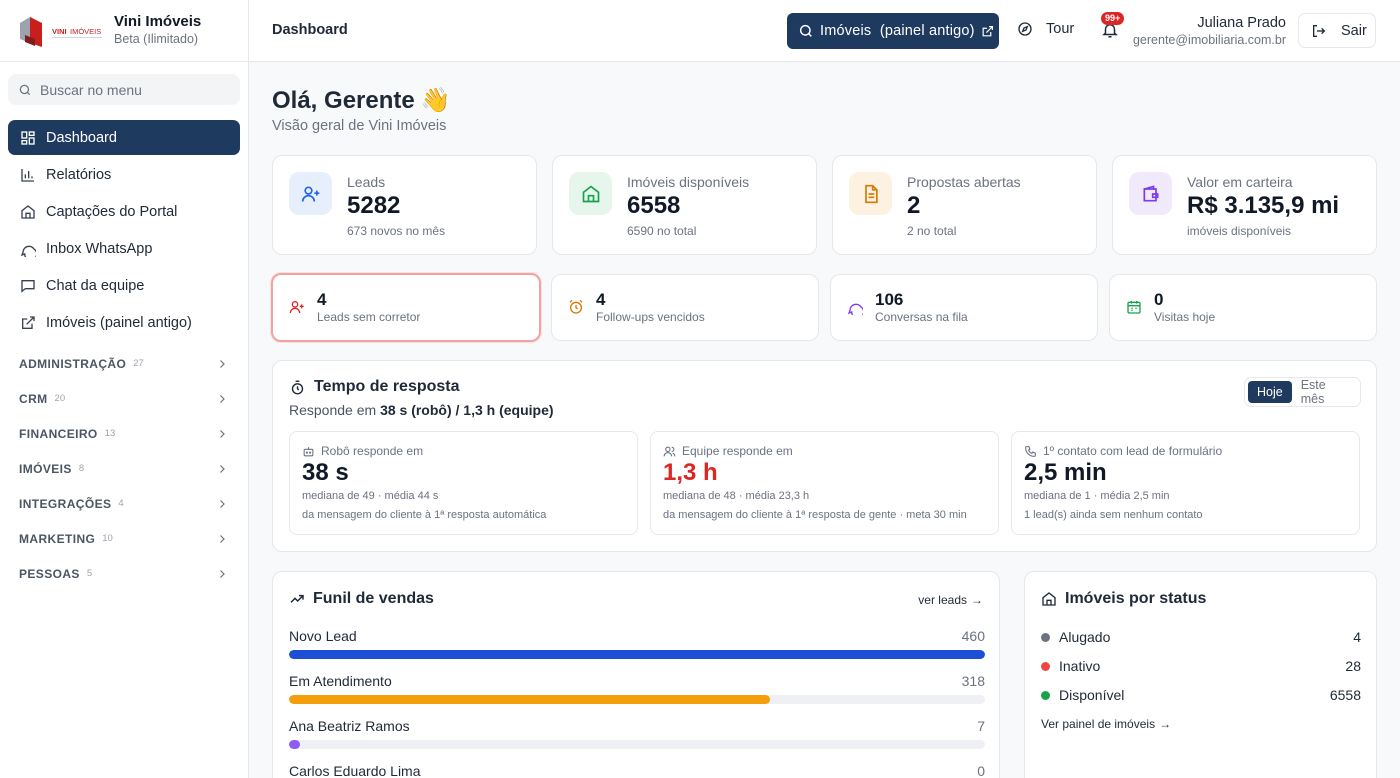 The height and width of the screenshot is (778, 1400). I want to click on mini-value: 0, so click(1159, 299).